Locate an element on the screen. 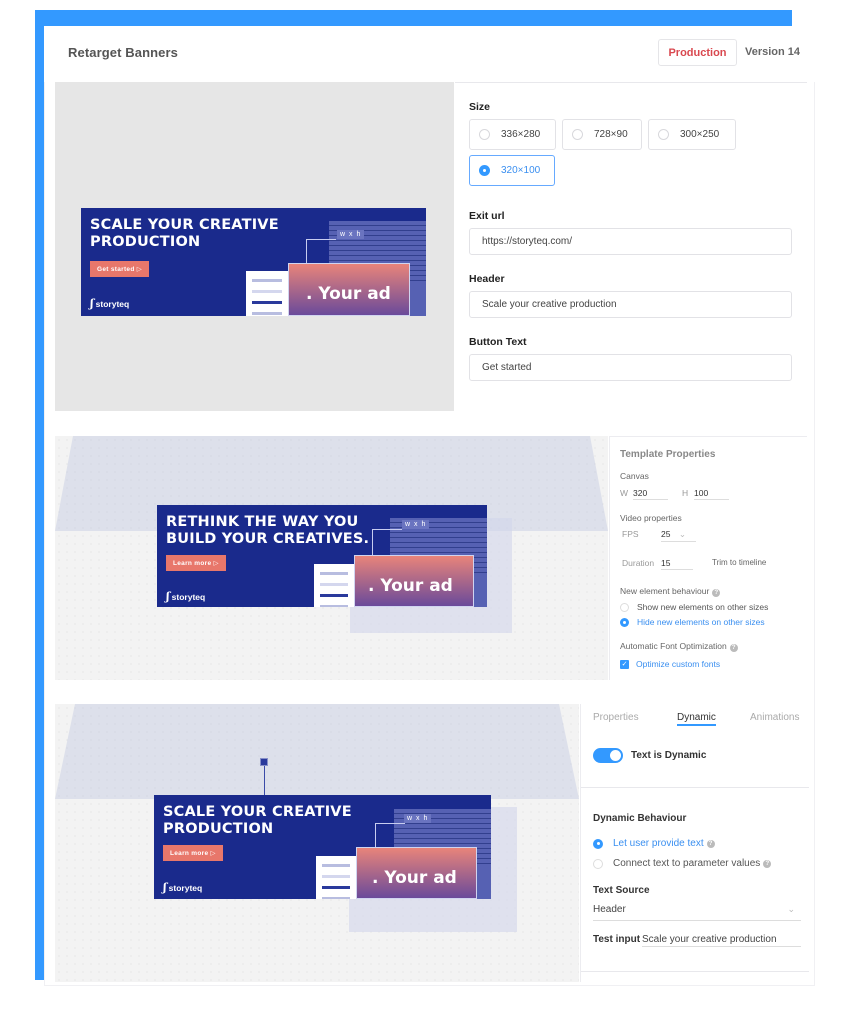 Image resolution: width=854 pixels, height=1024 pixels. size-label: Size is located at coordinates (480, 107).